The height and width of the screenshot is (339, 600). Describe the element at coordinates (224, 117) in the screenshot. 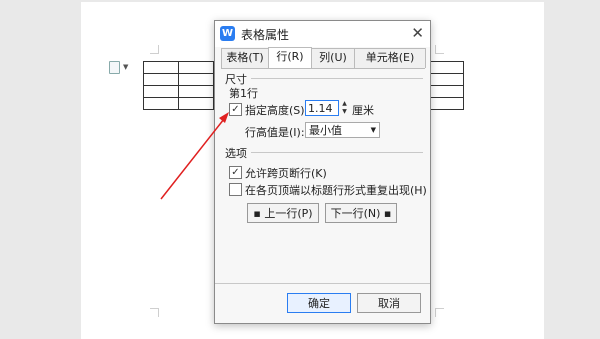

I see `arrow-head` at that location.